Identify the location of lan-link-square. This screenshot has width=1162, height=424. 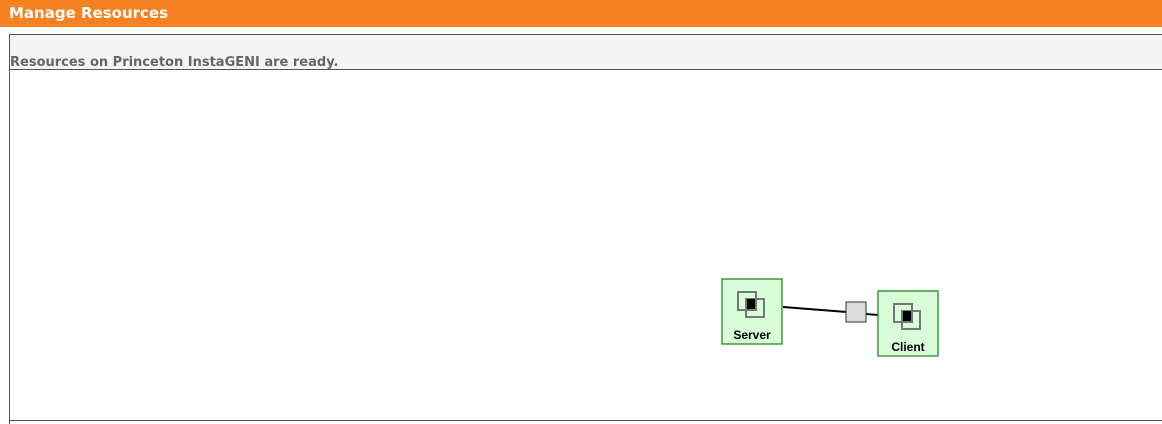
(856, 312).